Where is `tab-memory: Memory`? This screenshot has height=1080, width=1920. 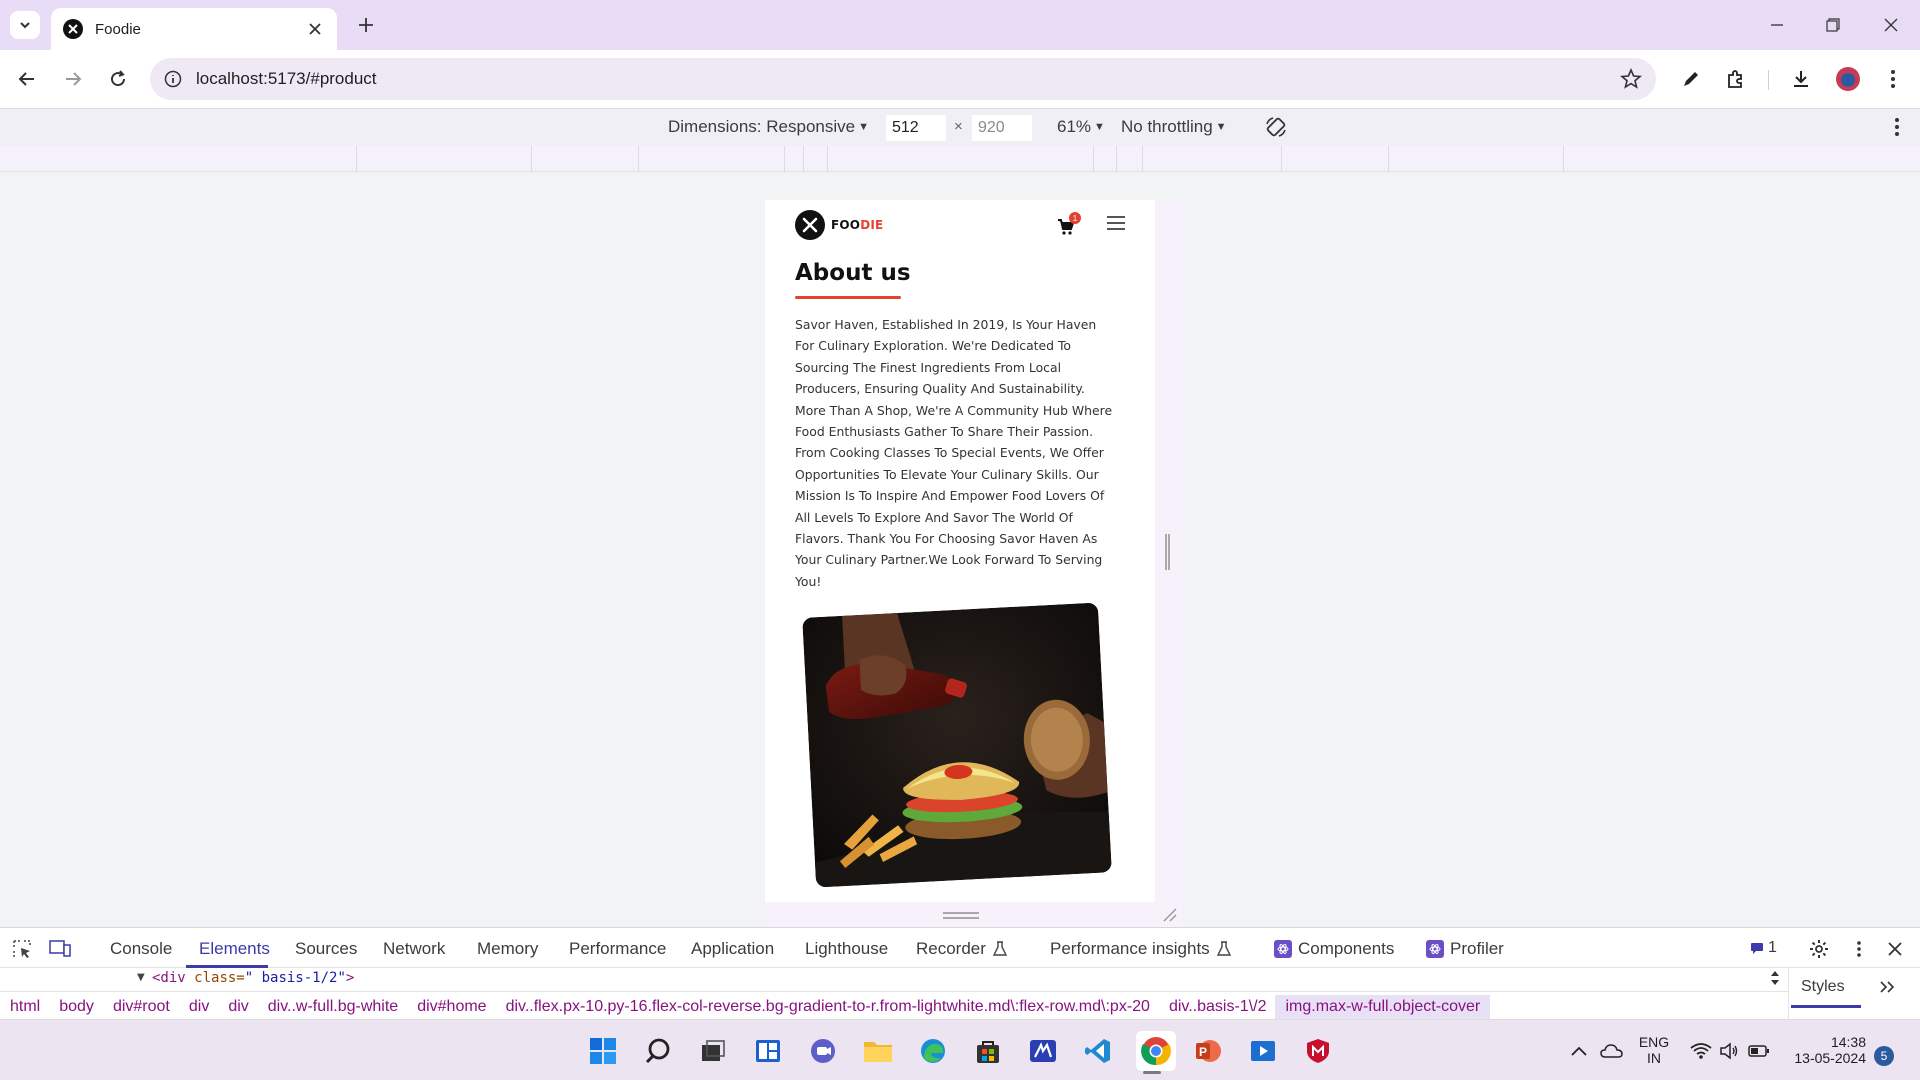 tab-memory: Memory is located at coordinates (507, 949).